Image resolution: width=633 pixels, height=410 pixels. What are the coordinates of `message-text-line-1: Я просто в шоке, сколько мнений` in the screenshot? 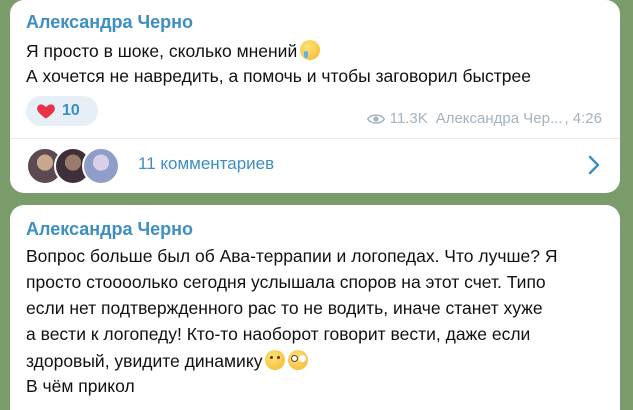 It's located at (173, 51).